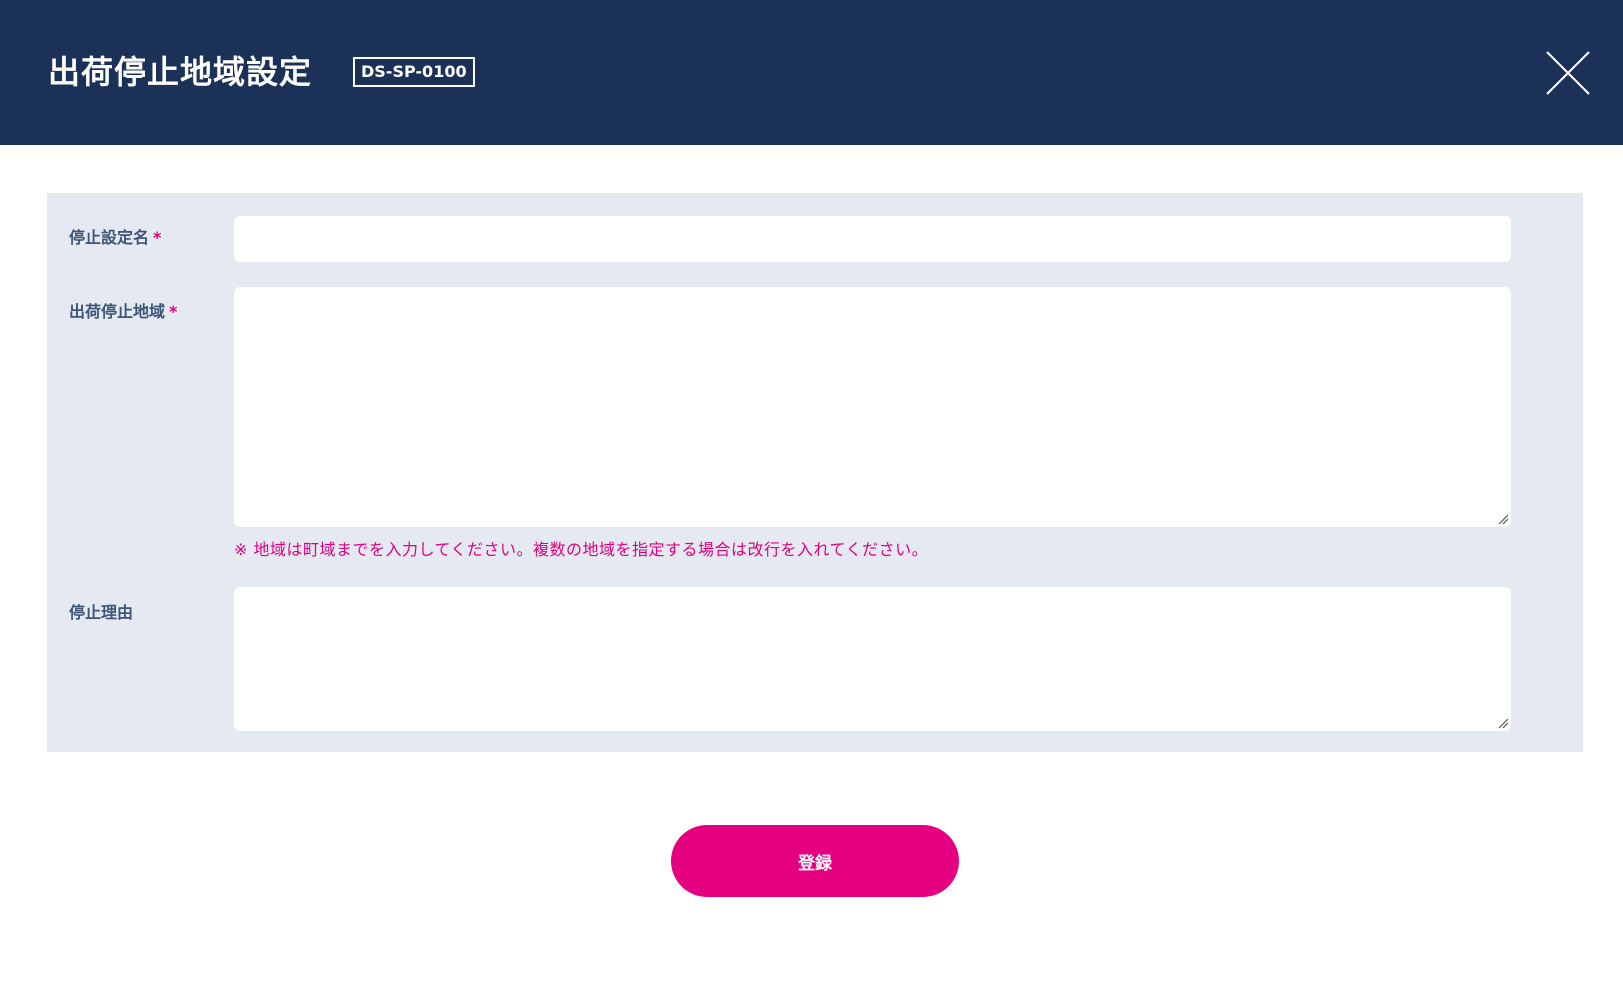  I want to click on screen-code-badge: DS-SP-0100, so click(414, 72).